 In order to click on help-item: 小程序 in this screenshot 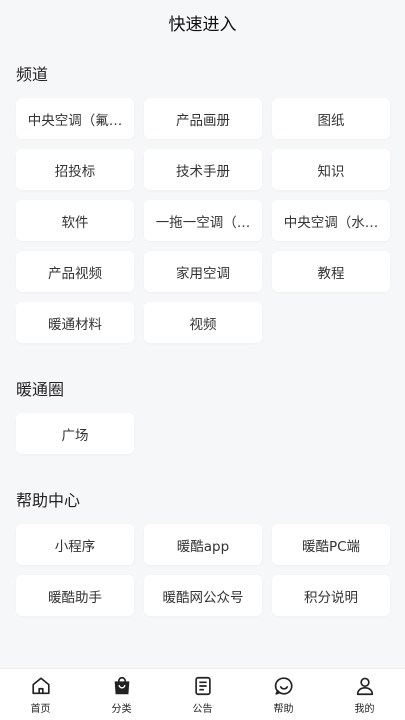, I will do `click(75, 544)`.